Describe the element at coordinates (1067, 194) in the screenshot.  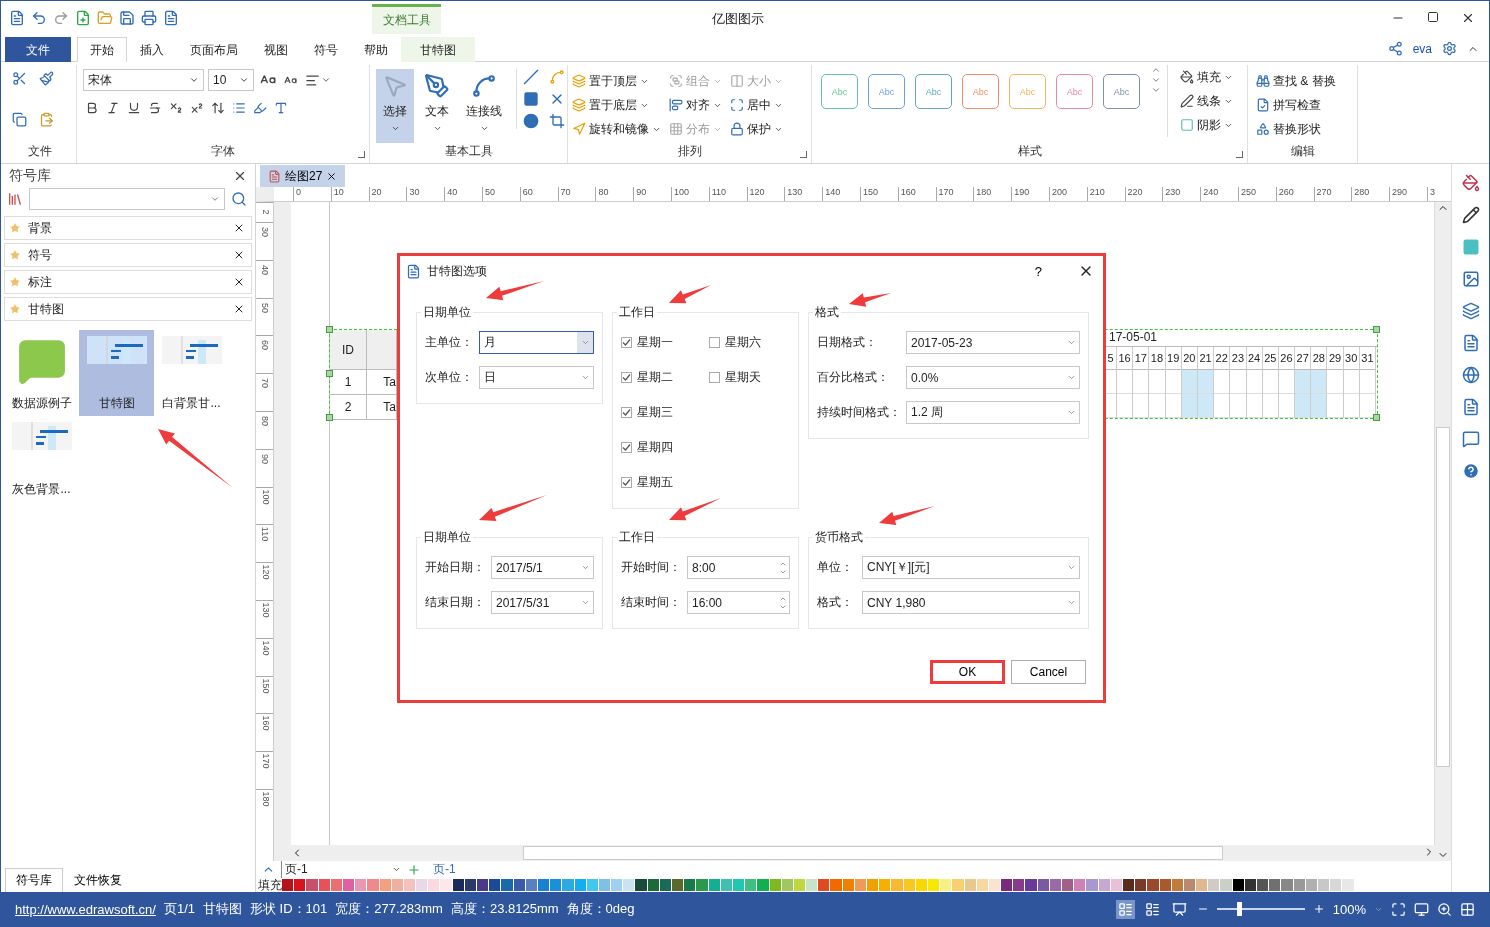
I see `ruler-label: 200` at that location.